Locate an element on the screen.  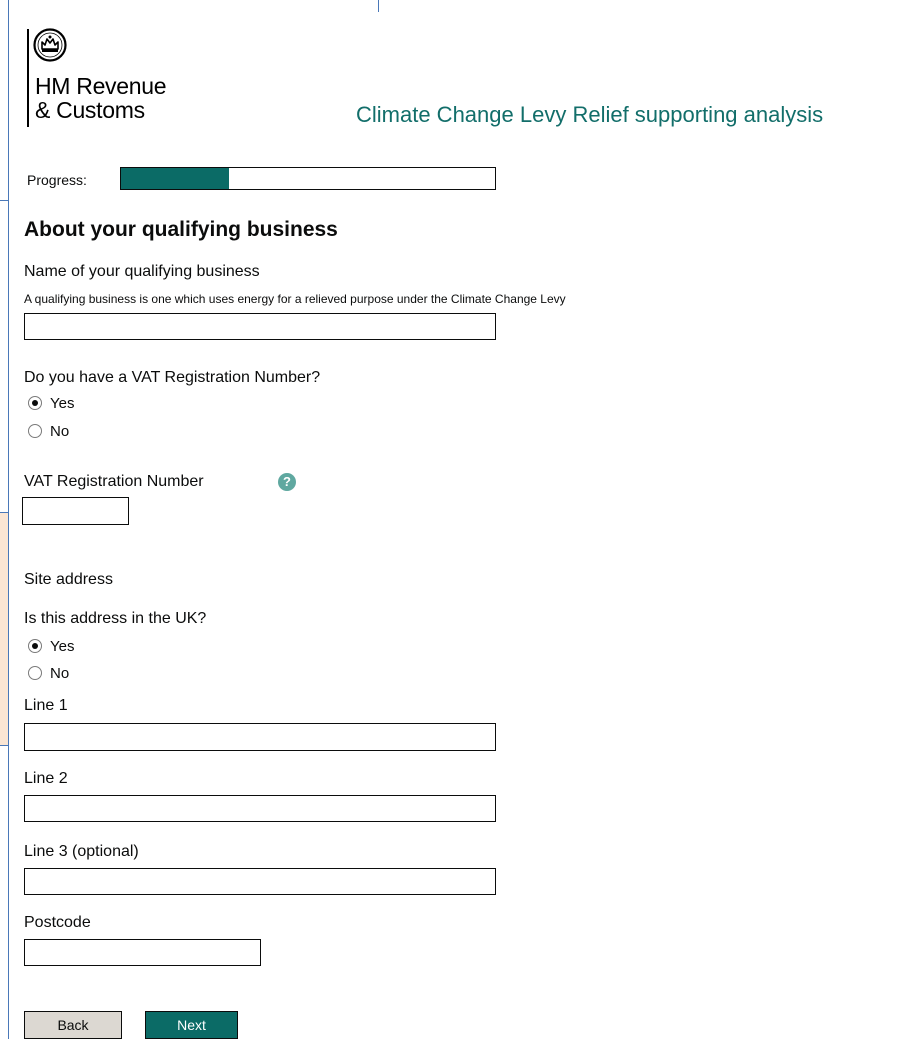
progress-bar is located at coordinates (308, 178).